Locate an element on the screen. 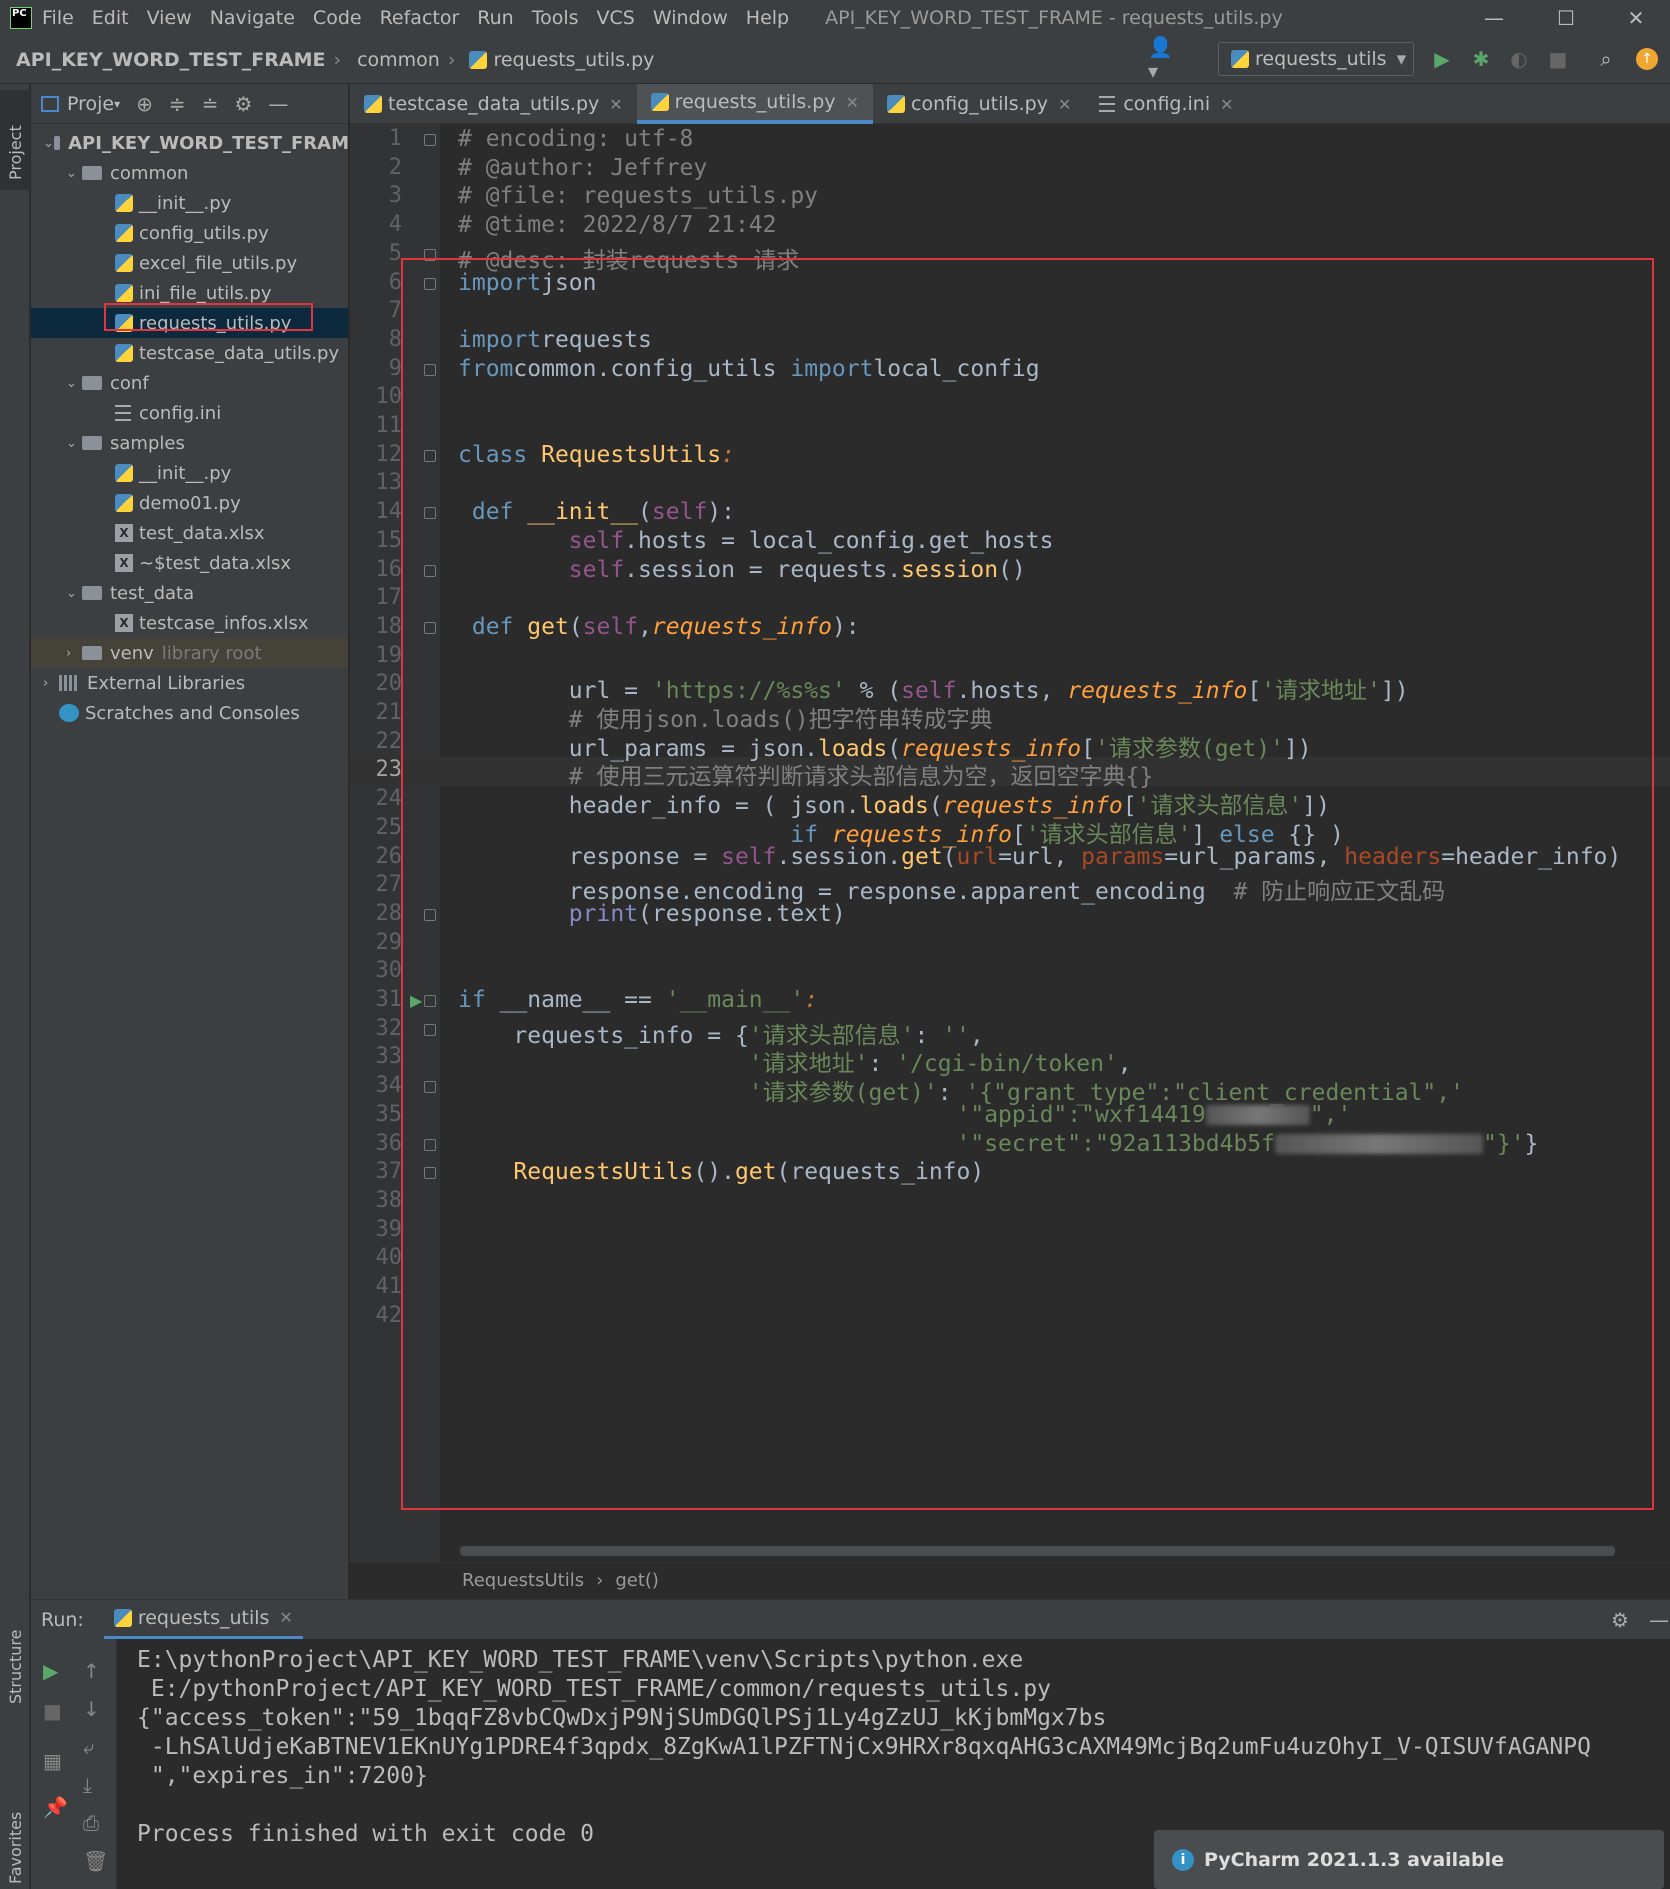 The image size is (1670, 1889). menu-run: Run is located at coordinates (495, 18).